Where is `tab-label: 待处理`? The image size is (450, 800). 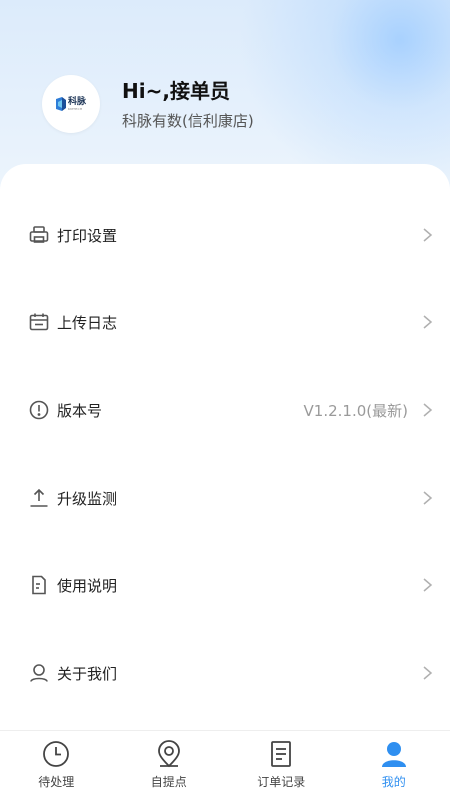
tab-label: 待处理 is located at coordinates (56, 782).